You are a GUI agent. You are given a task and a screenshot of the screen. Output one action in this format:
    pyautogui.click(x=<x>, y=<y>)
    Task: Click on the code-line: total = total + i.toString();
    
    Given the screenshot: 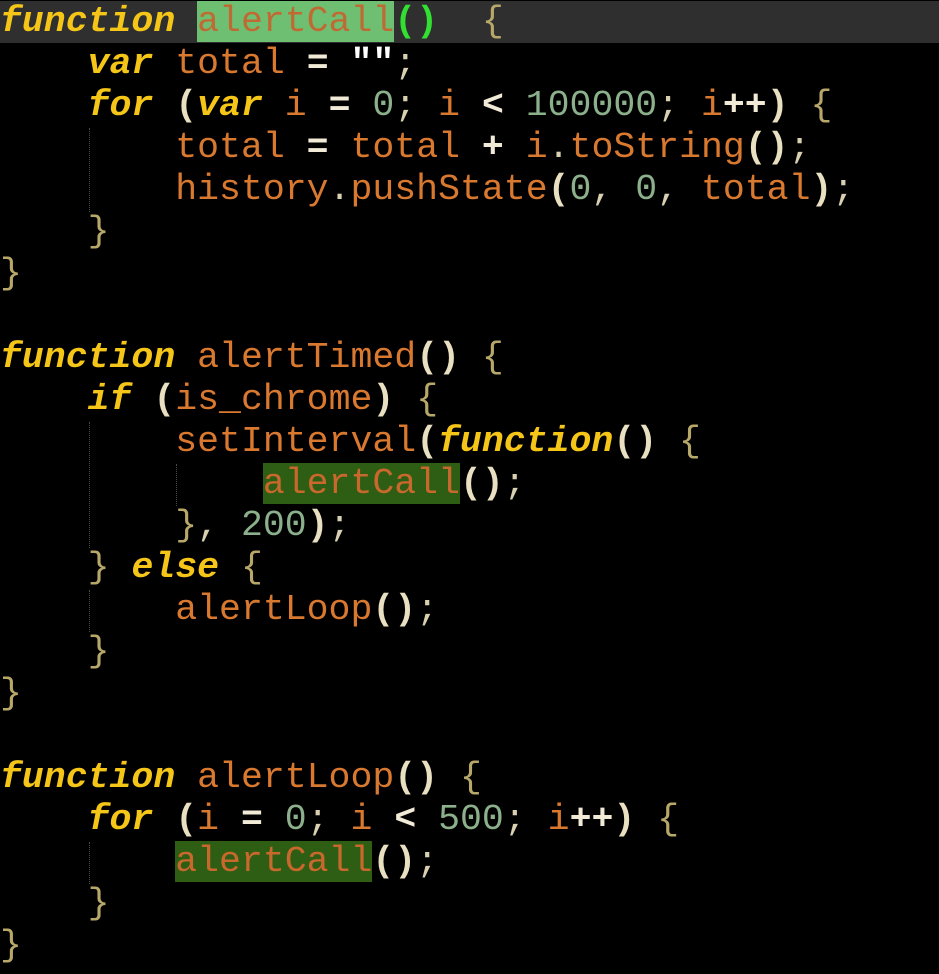 What is the action you would take?
    pyautogui.click(x=469, y=148)
    